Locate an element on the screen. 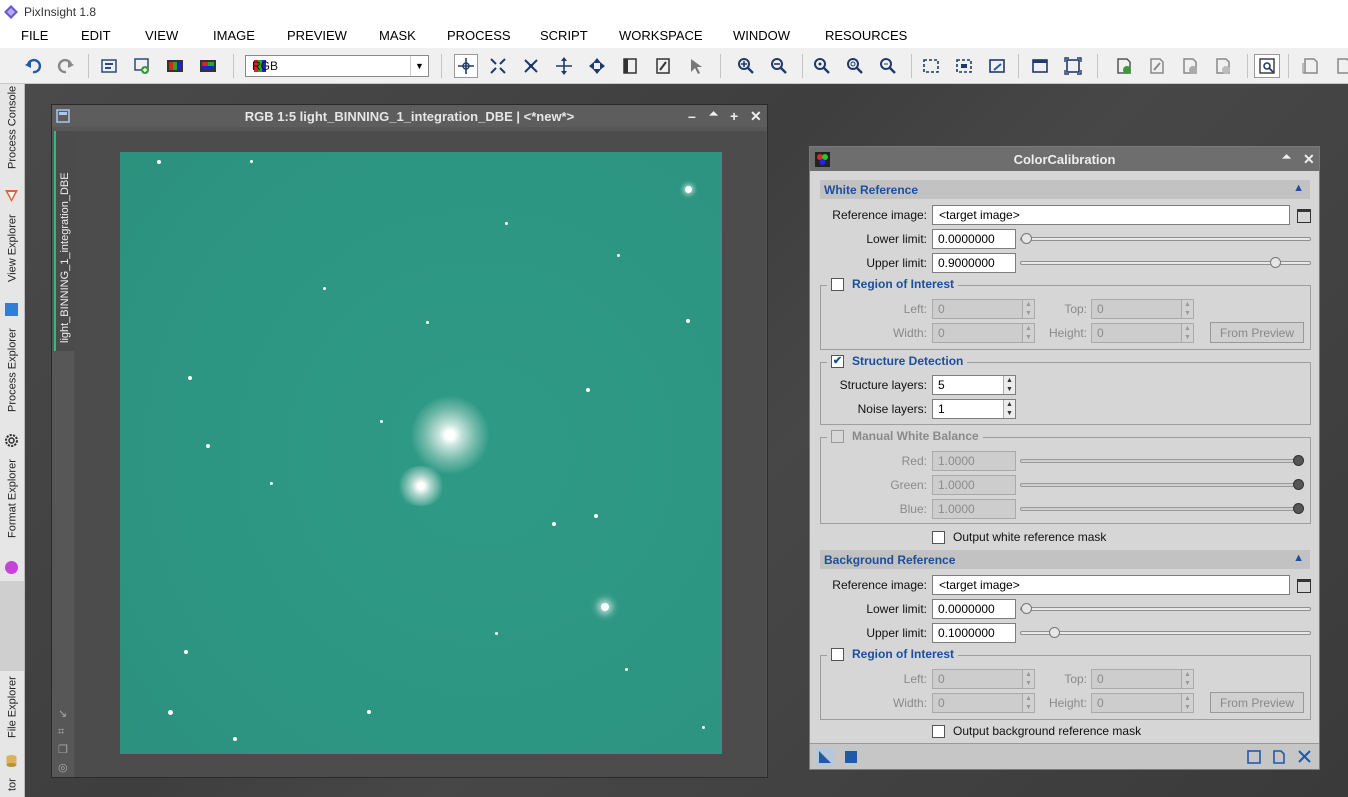 The image size is (1348, 797). menu-process: PROCESS is located at coordinates (479, 35).